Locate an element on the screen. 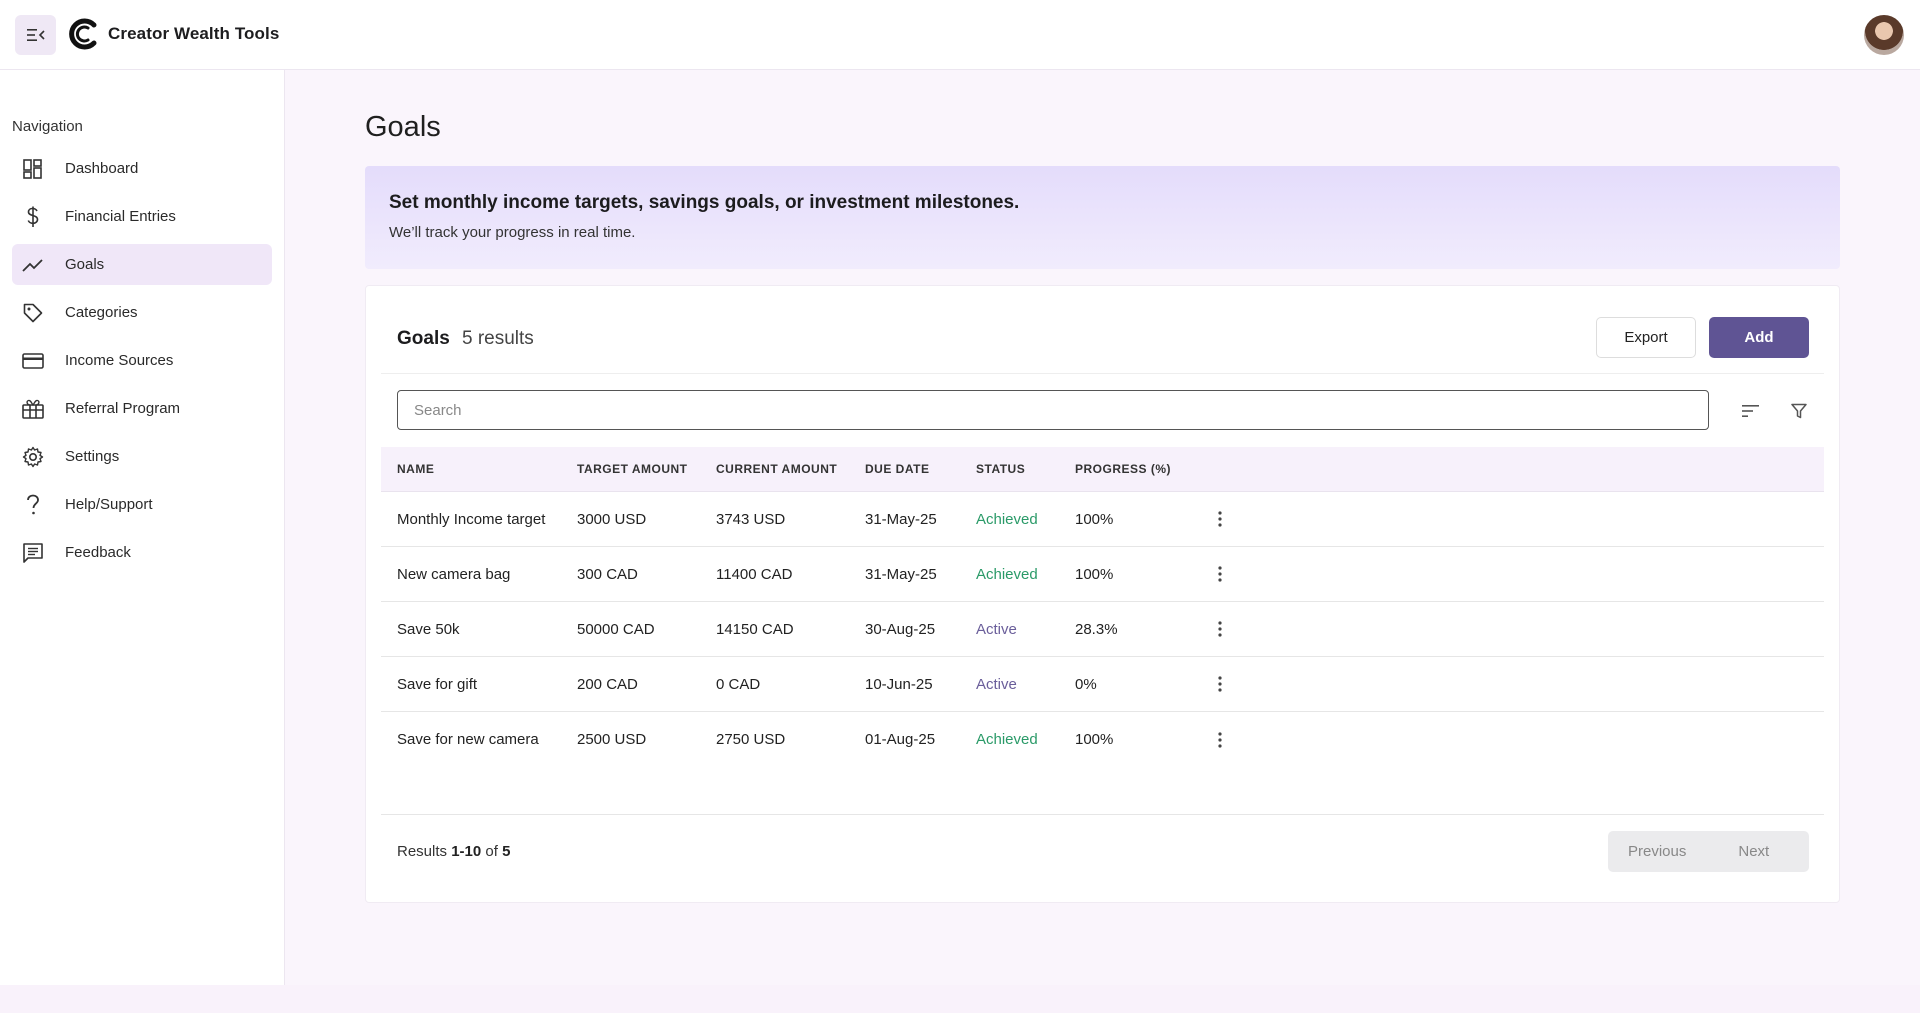 The image size is (1920, 1013). column-header-name: NAME is located at coordinates (479, 469).